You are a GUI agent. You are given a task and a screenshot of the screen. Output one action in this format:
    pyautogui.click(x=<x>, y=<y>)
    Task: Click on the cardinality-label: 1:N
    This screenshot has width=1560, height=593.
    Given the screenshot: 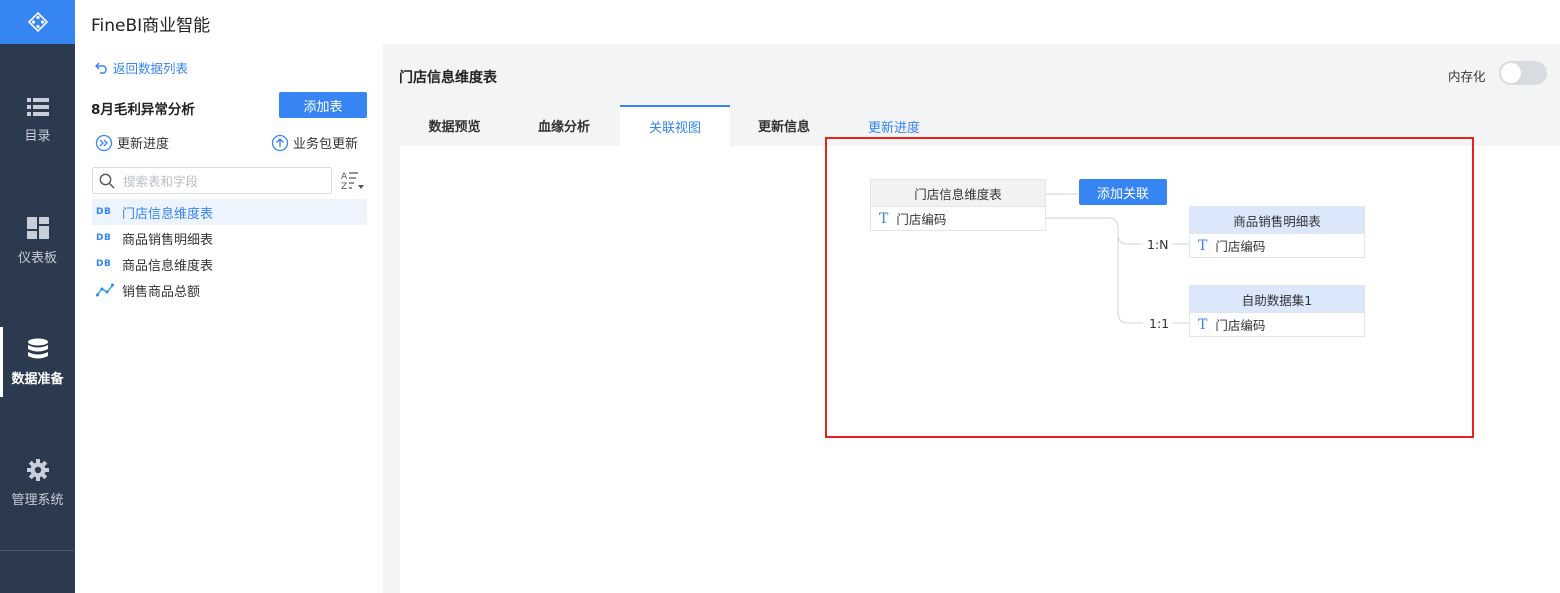 What is the action you would take?
    pyautogui.click(x=1158, y=244)
    